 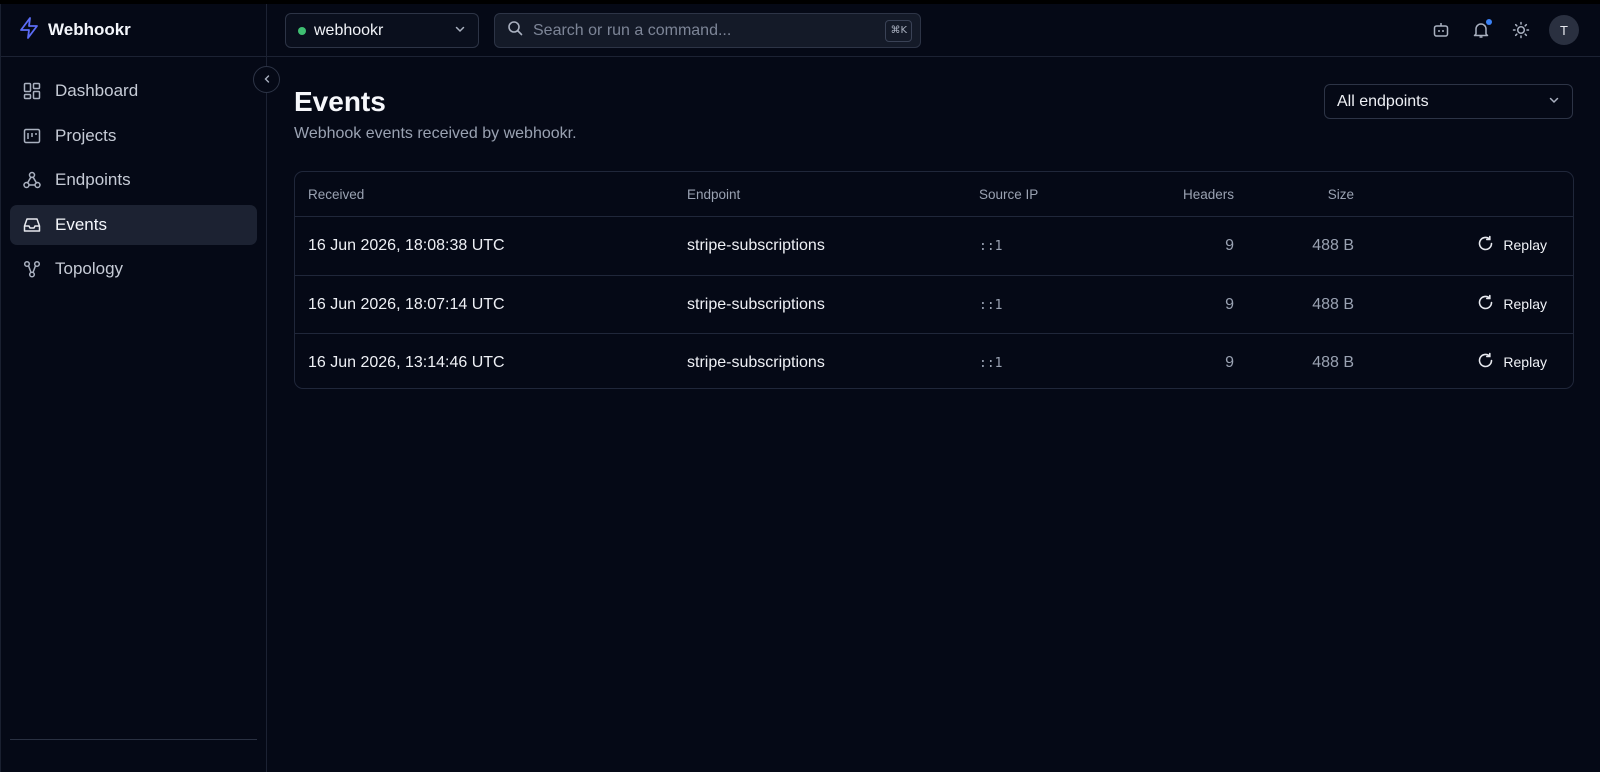 I want to click on sidebar-item-projects: Projects, so click(x=133, y=136).